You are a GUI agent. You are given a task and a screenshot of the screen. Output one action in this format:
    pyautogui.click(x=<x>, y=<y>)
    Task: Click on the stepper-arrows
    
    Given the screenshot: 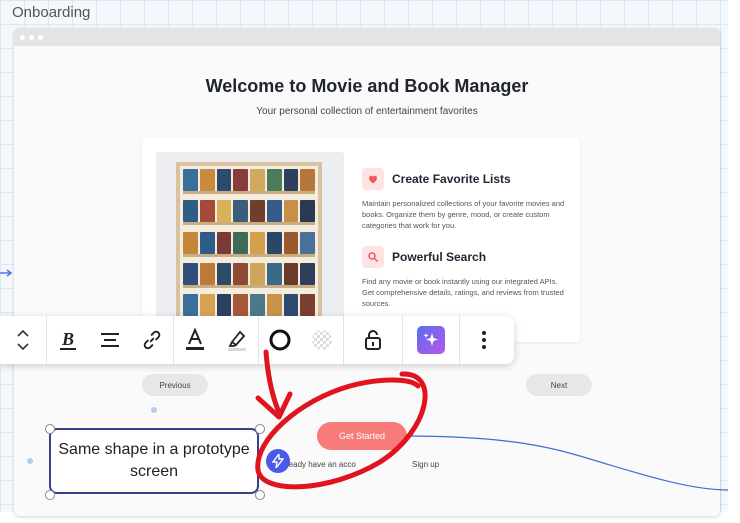 What is the action you would take?
    pyautogui.click(x=23, y=340)
    